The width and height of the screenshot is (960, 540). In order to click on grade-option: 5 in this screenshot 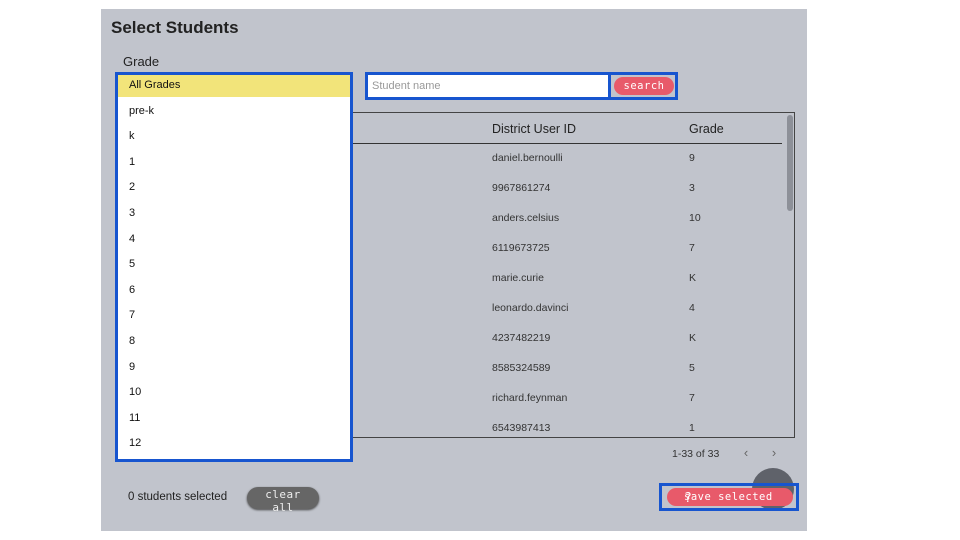, I will do `click(234, 265)`.